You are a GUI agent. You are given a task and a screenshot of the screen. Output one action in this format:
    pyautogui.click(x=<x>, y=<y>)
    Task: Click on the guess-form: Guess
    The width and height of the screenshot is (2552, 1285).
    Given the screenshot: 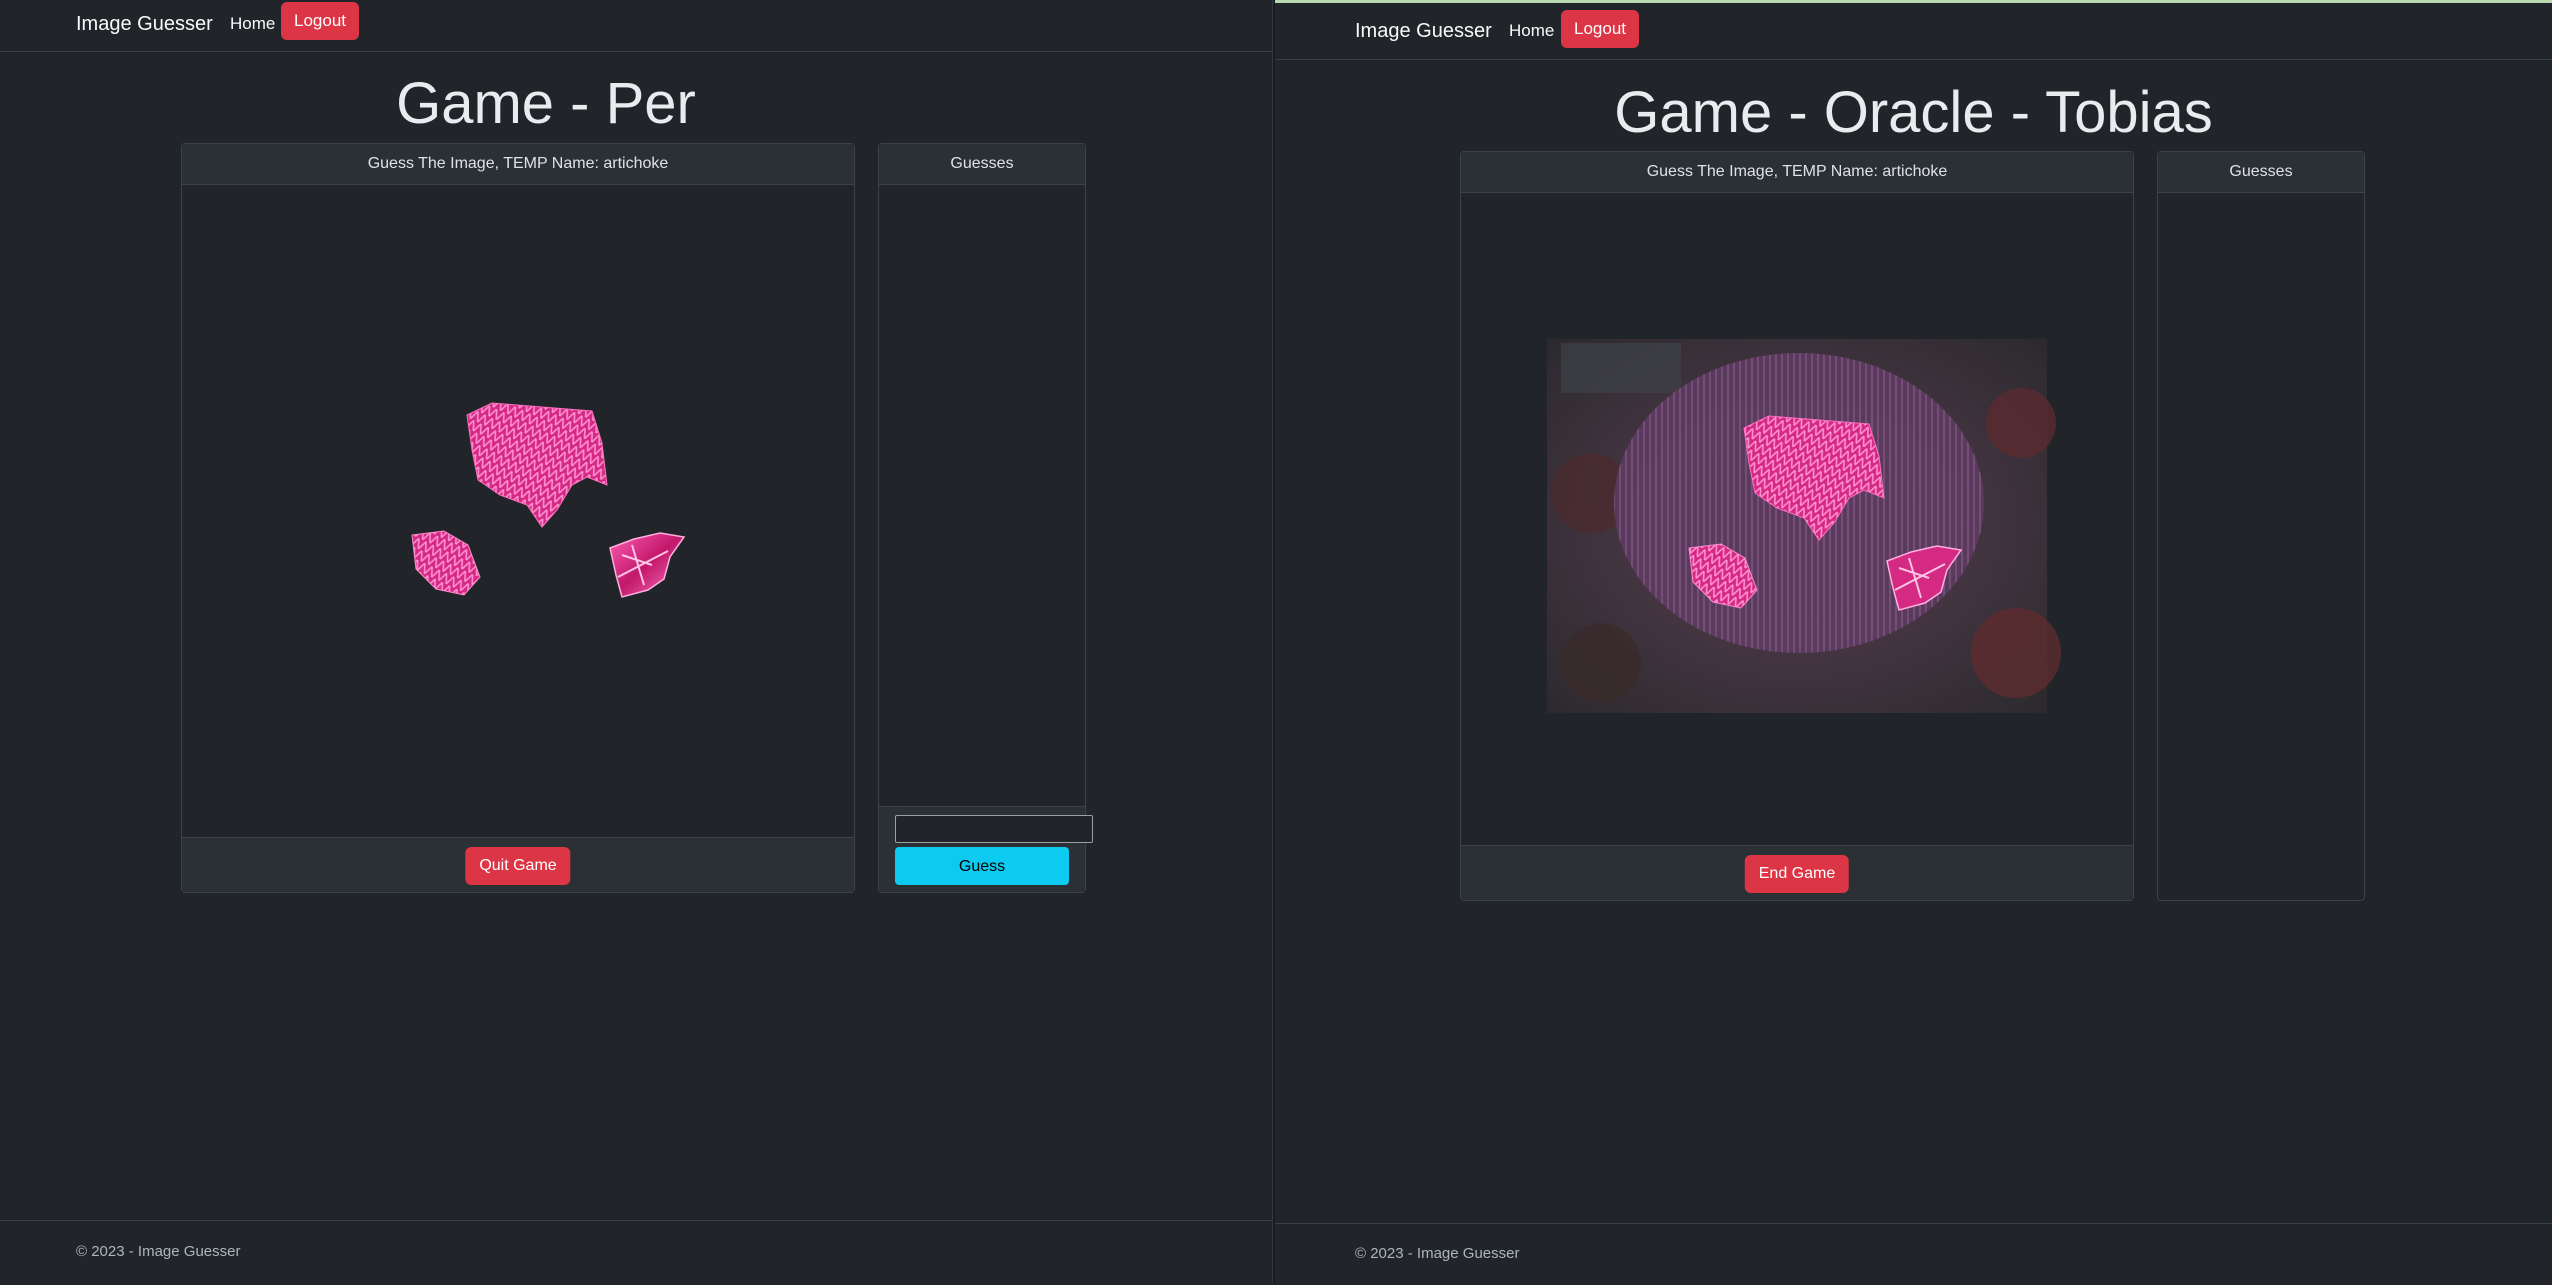 What is the action you would take?
    pyautogui.click(x=986, y=849)
    